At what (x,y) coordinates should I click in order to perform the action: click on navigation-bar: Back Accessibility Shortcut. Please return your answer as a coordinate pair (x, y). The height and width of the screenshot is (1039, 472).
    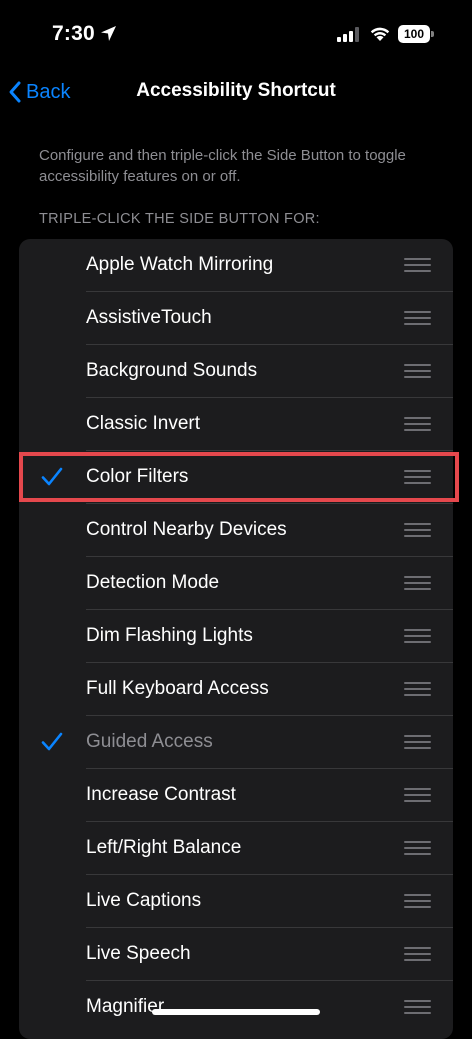
    Looking at the image, I should click on (236, 91).